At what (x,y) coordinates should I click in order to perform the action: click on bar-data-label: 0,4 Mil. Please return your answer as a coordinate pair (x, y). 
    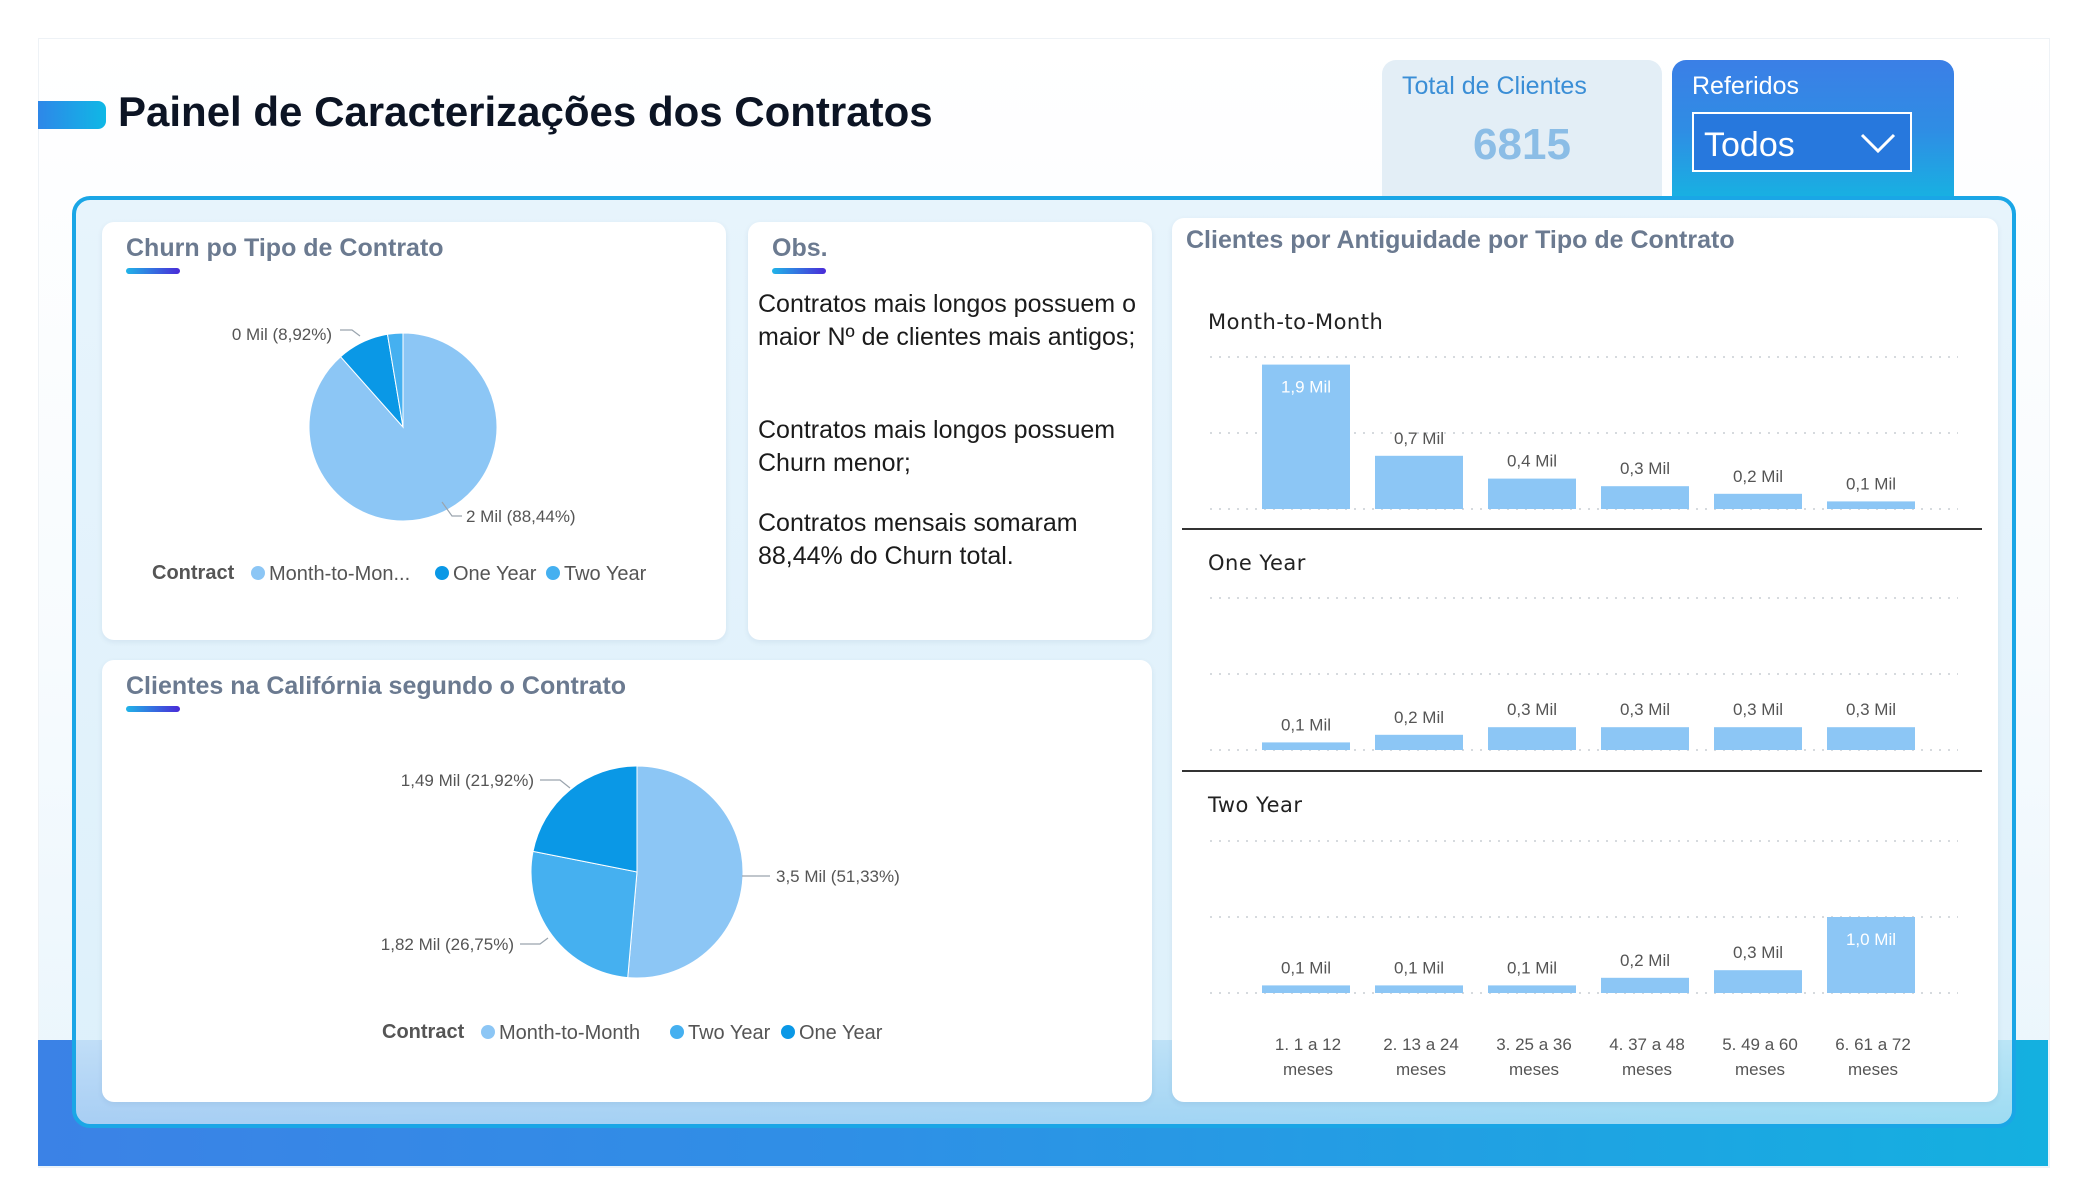
    Looking at the image, I should click on (1532, 461).